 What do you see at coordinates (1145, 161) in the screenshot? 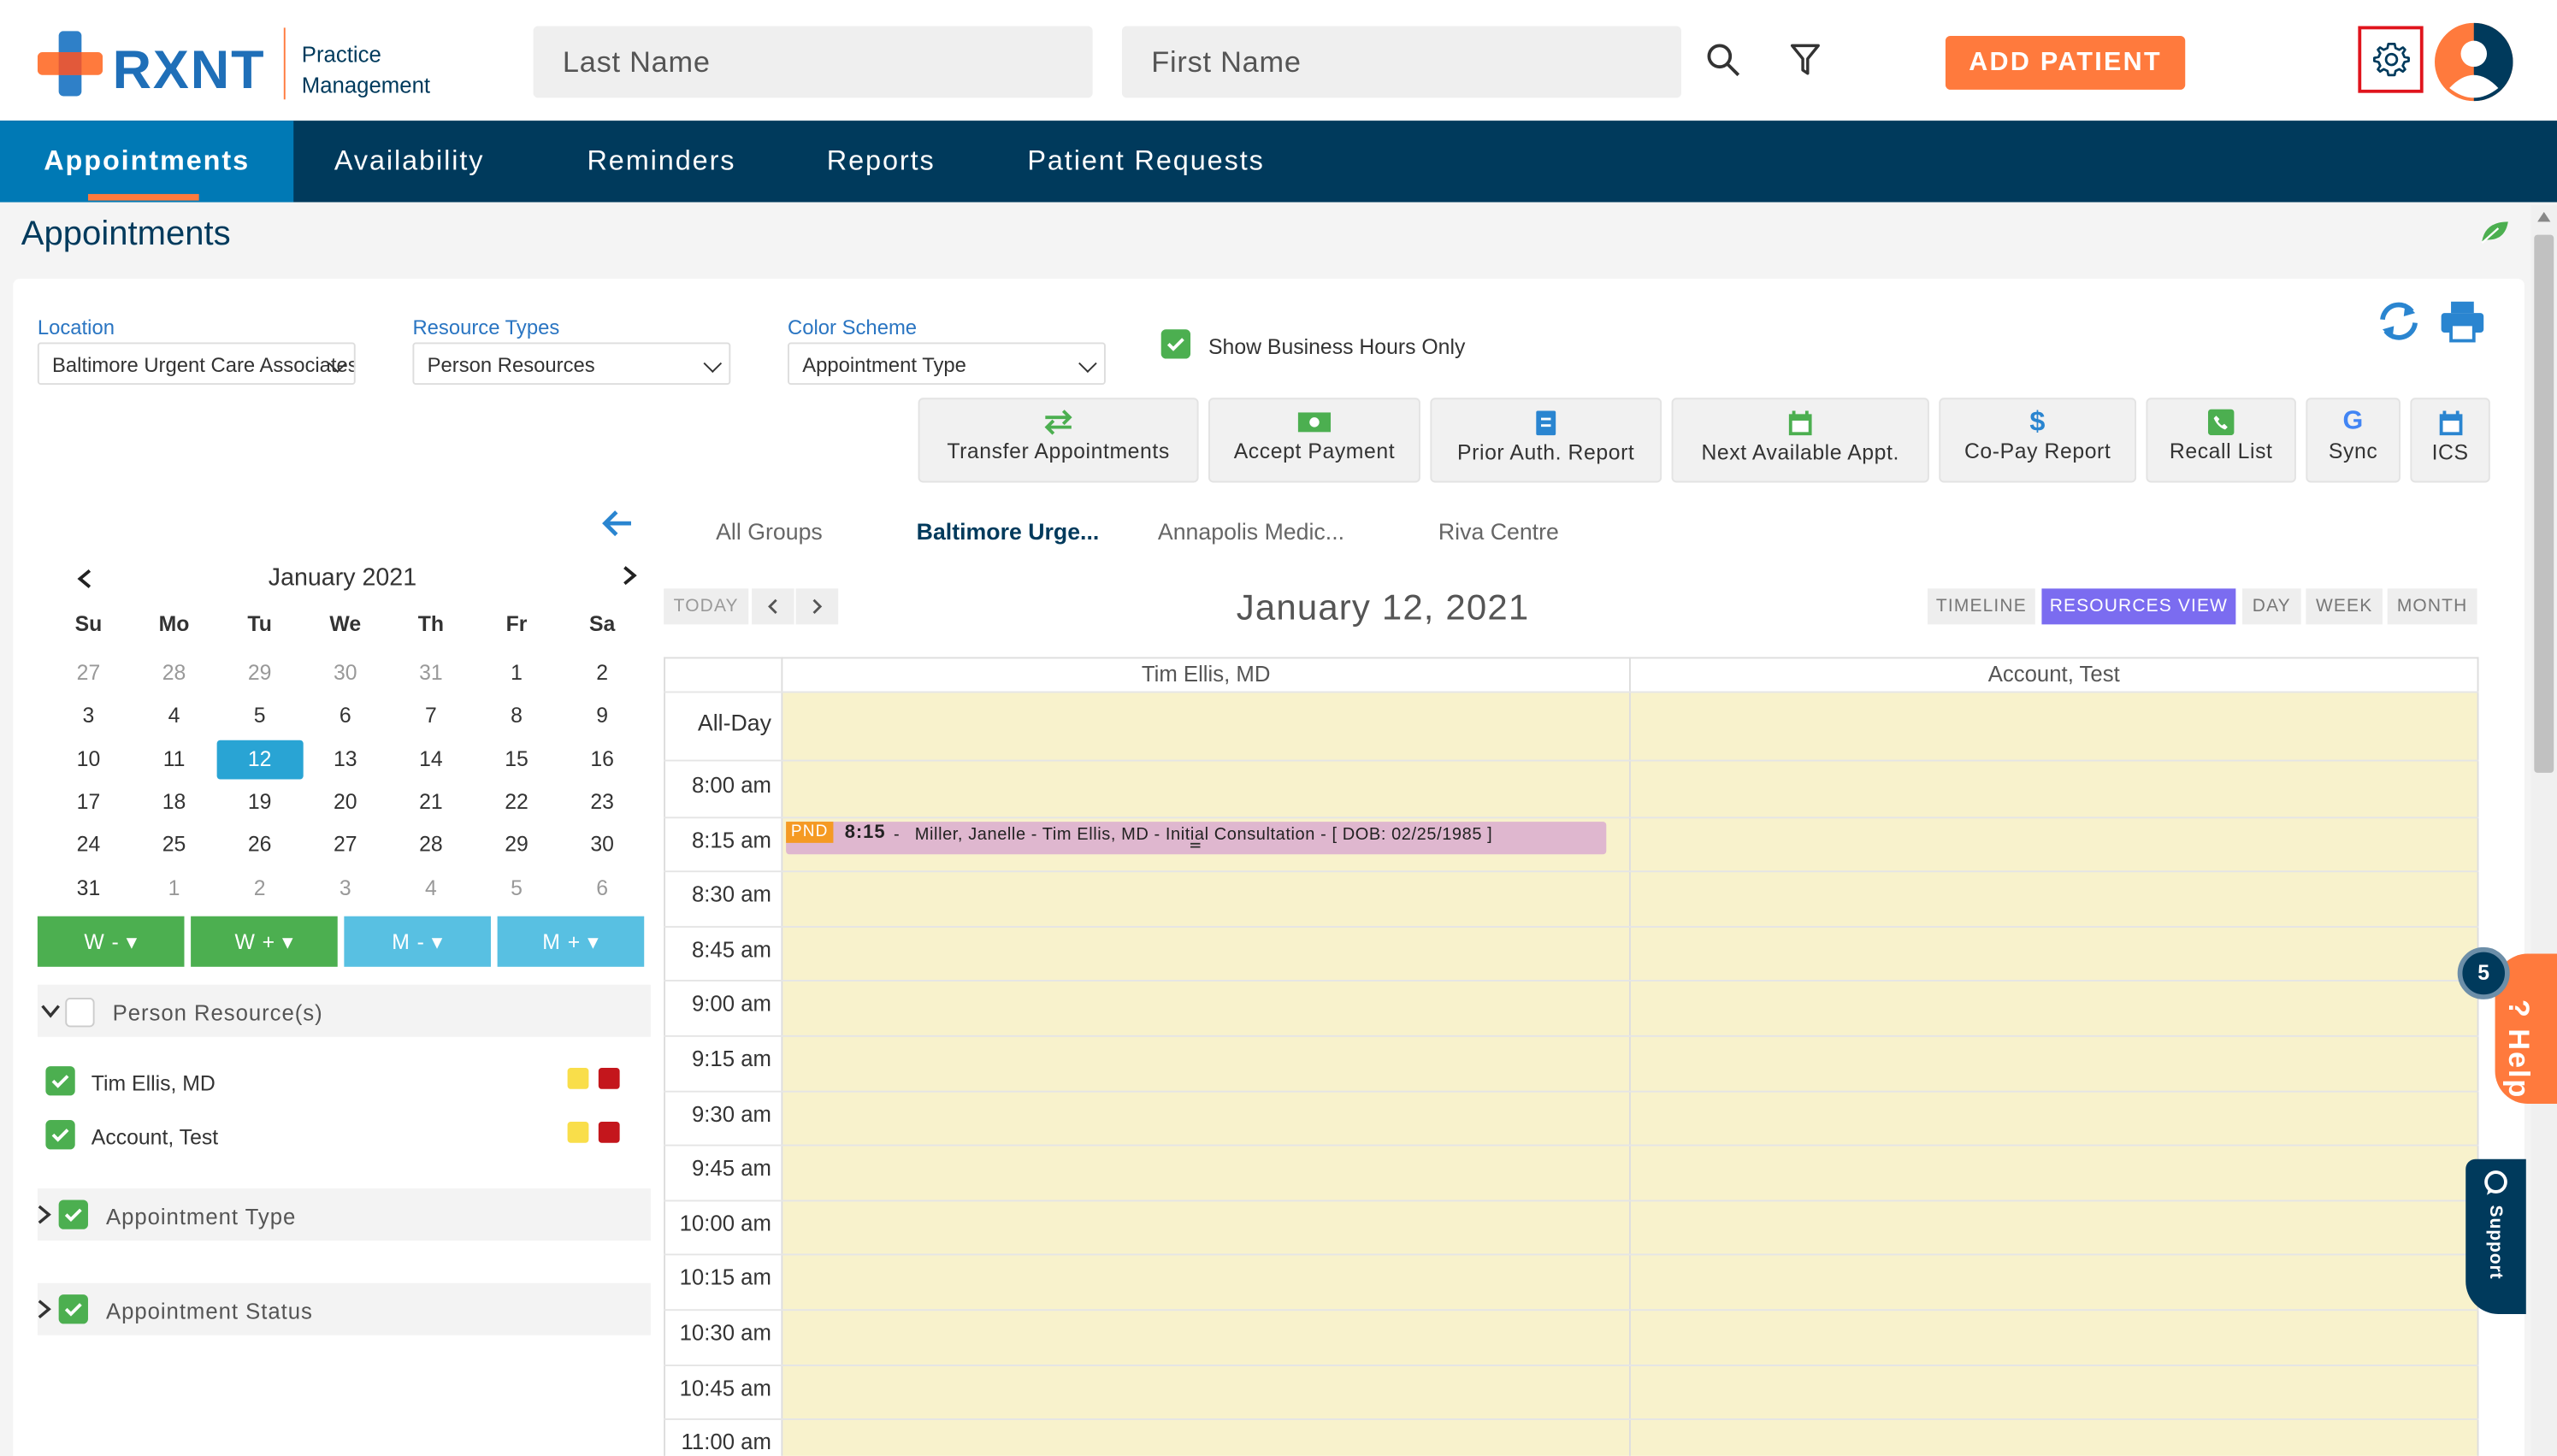
I see `nav-patient-requests: Patient Requests` at bounding box center [1145, 161].